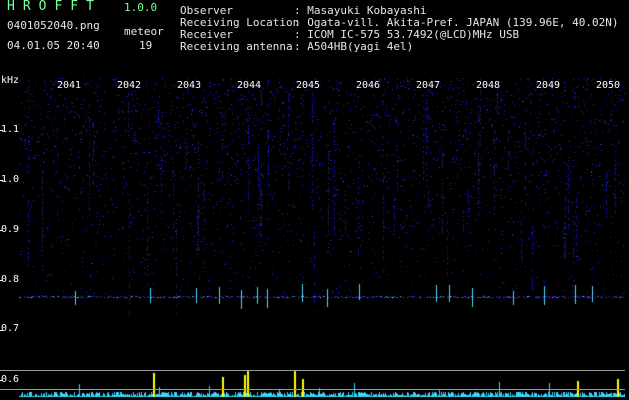  I want to click on x-tick-label: 2049, so click(548, 85).